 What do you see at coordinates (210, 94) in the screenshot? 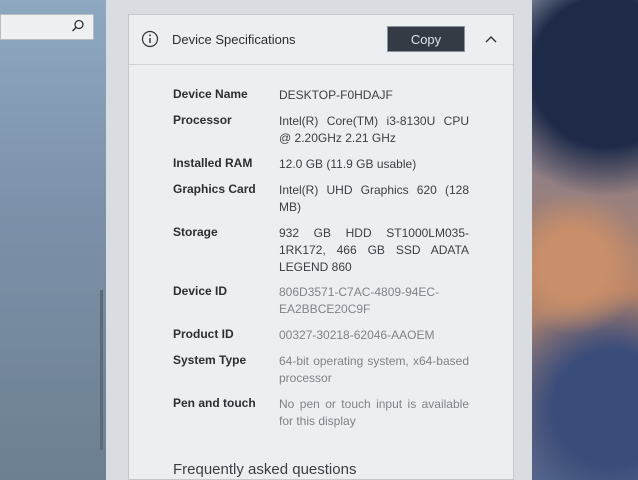
I see `spec-label: Device Name` at bounding box center [210, 94].